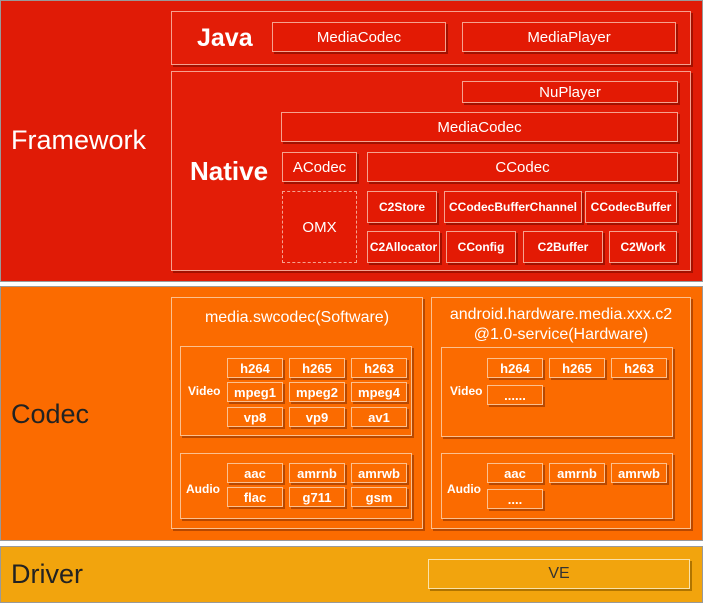 The height and width of the screenshot is (603, 703). I want to click on ccodecbufferchannel-box: CCodecBufferChannel, so click(513, 207).